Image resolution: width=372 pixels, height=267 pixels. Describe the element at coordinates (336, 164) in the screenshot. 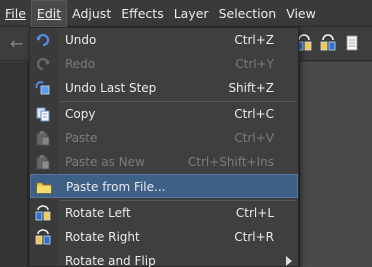

I see `canvas-area` at that location.